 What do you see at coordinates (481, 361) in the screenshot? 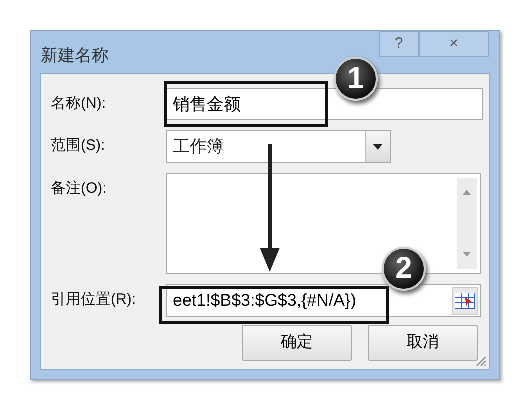
I see `resize-grip-icon` at bounding box center [481, 361].